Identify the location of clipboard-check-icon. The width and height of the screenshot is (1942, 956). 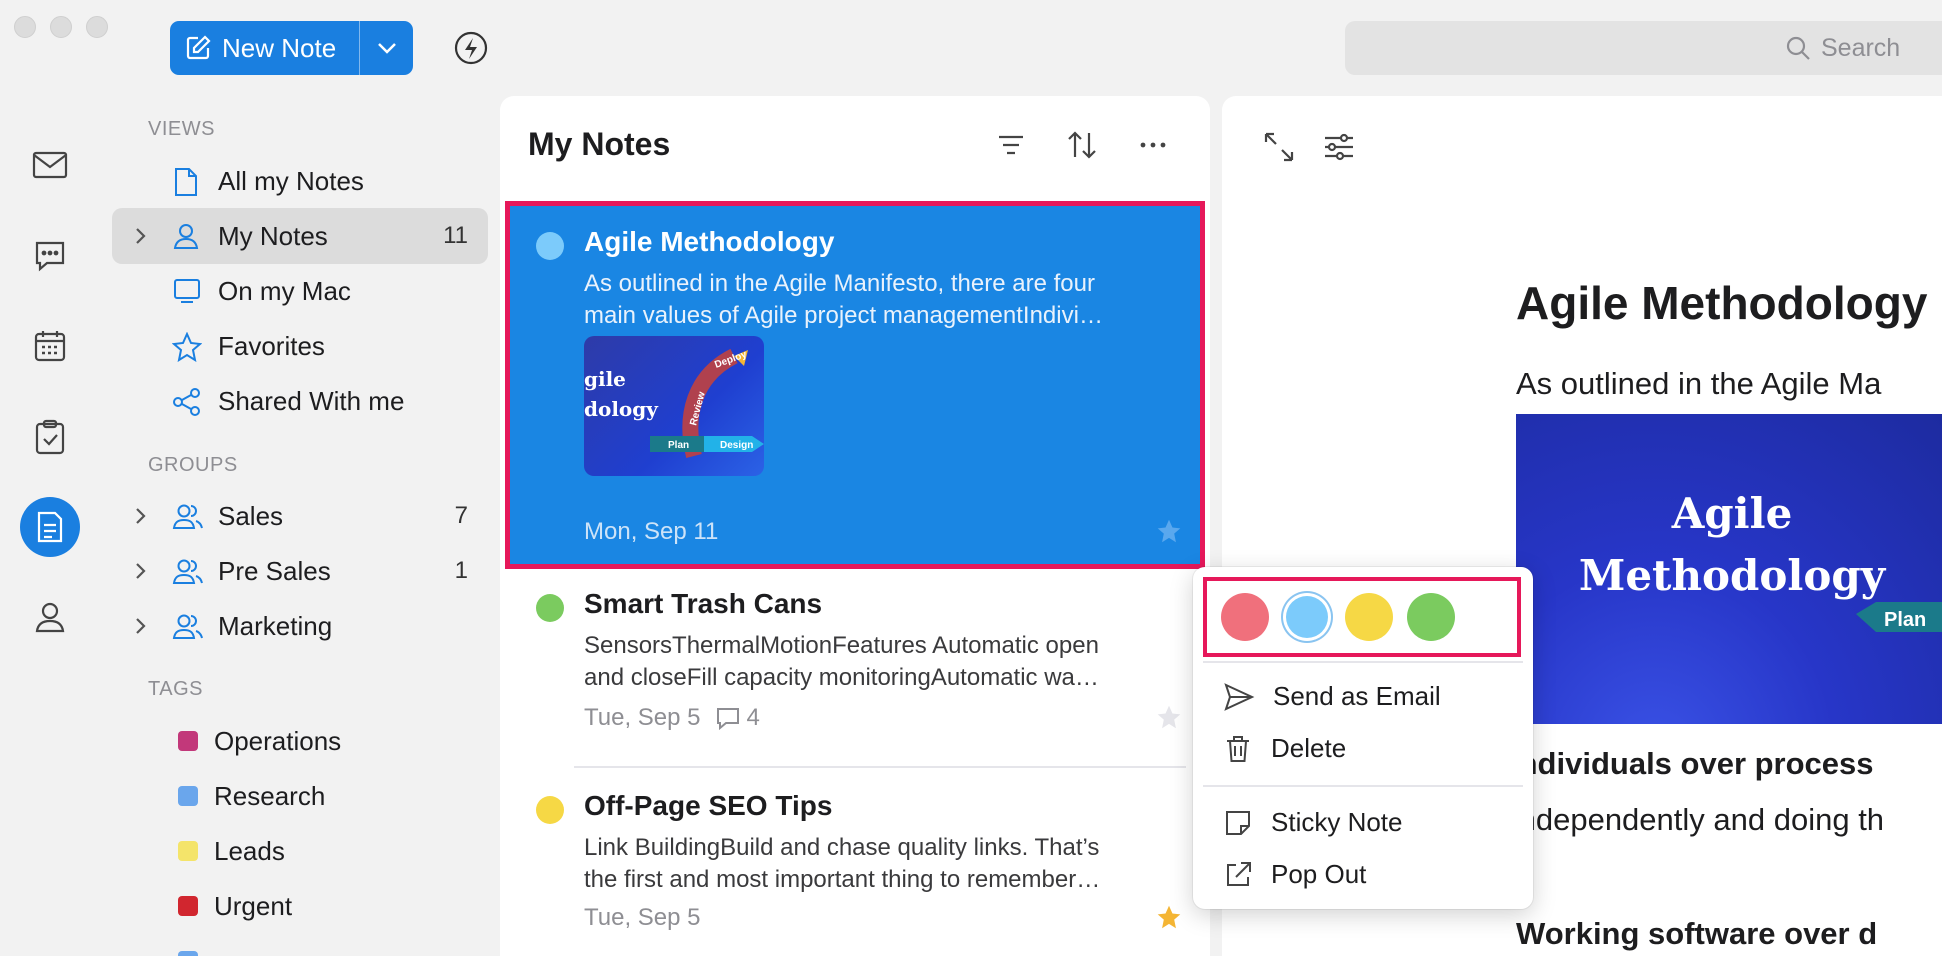
(50, 437).